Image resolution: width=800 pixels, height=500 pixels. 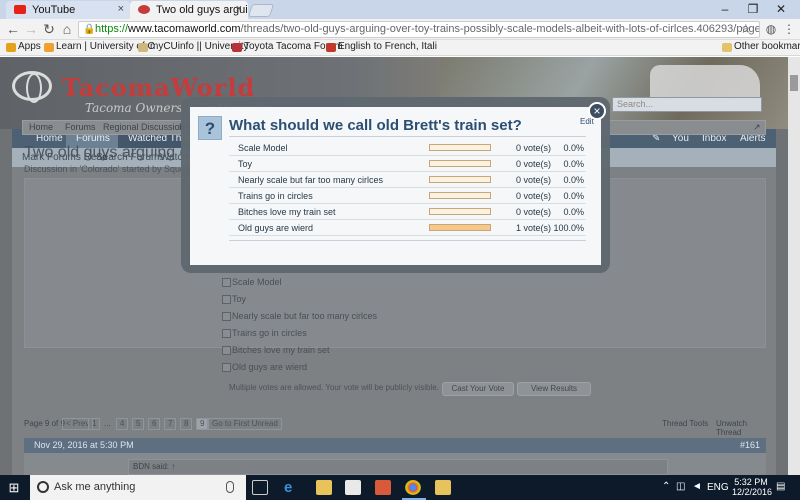 What do you see at coordinates (29, 46) in the screenshot?
I see `bookmark-label: Apps` at bounding box center [29, 46].